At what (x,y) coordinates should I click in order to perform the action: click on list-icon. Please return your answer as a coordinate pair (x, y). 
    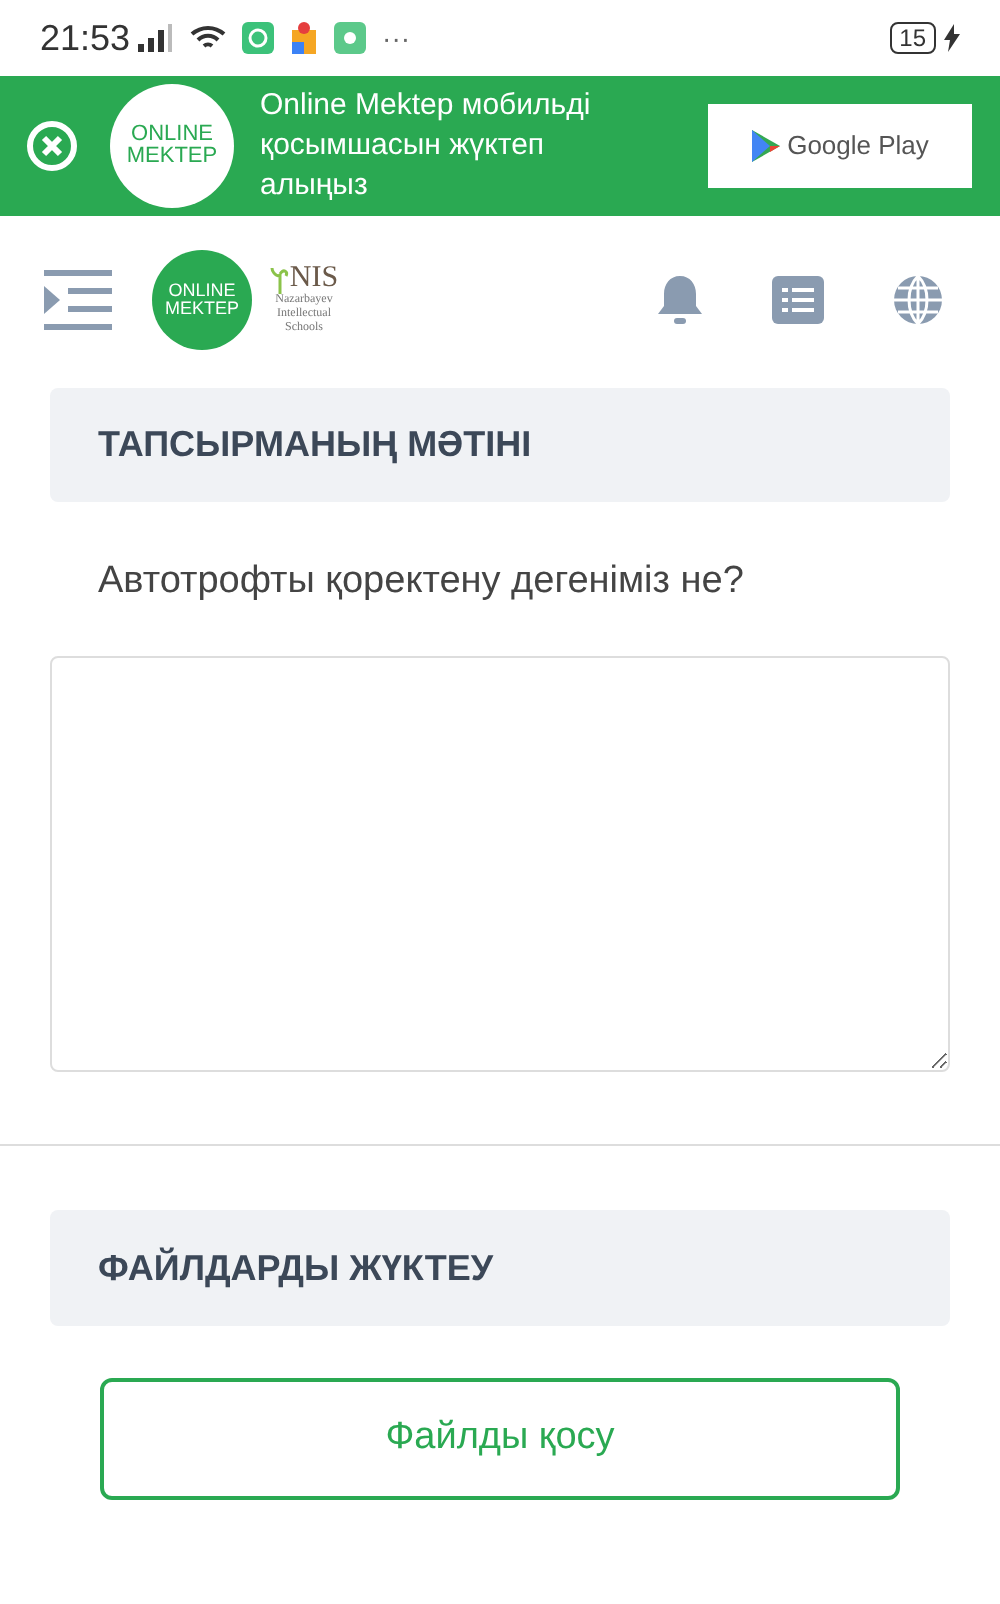
    Looking at the image, I should click on (798, 300).